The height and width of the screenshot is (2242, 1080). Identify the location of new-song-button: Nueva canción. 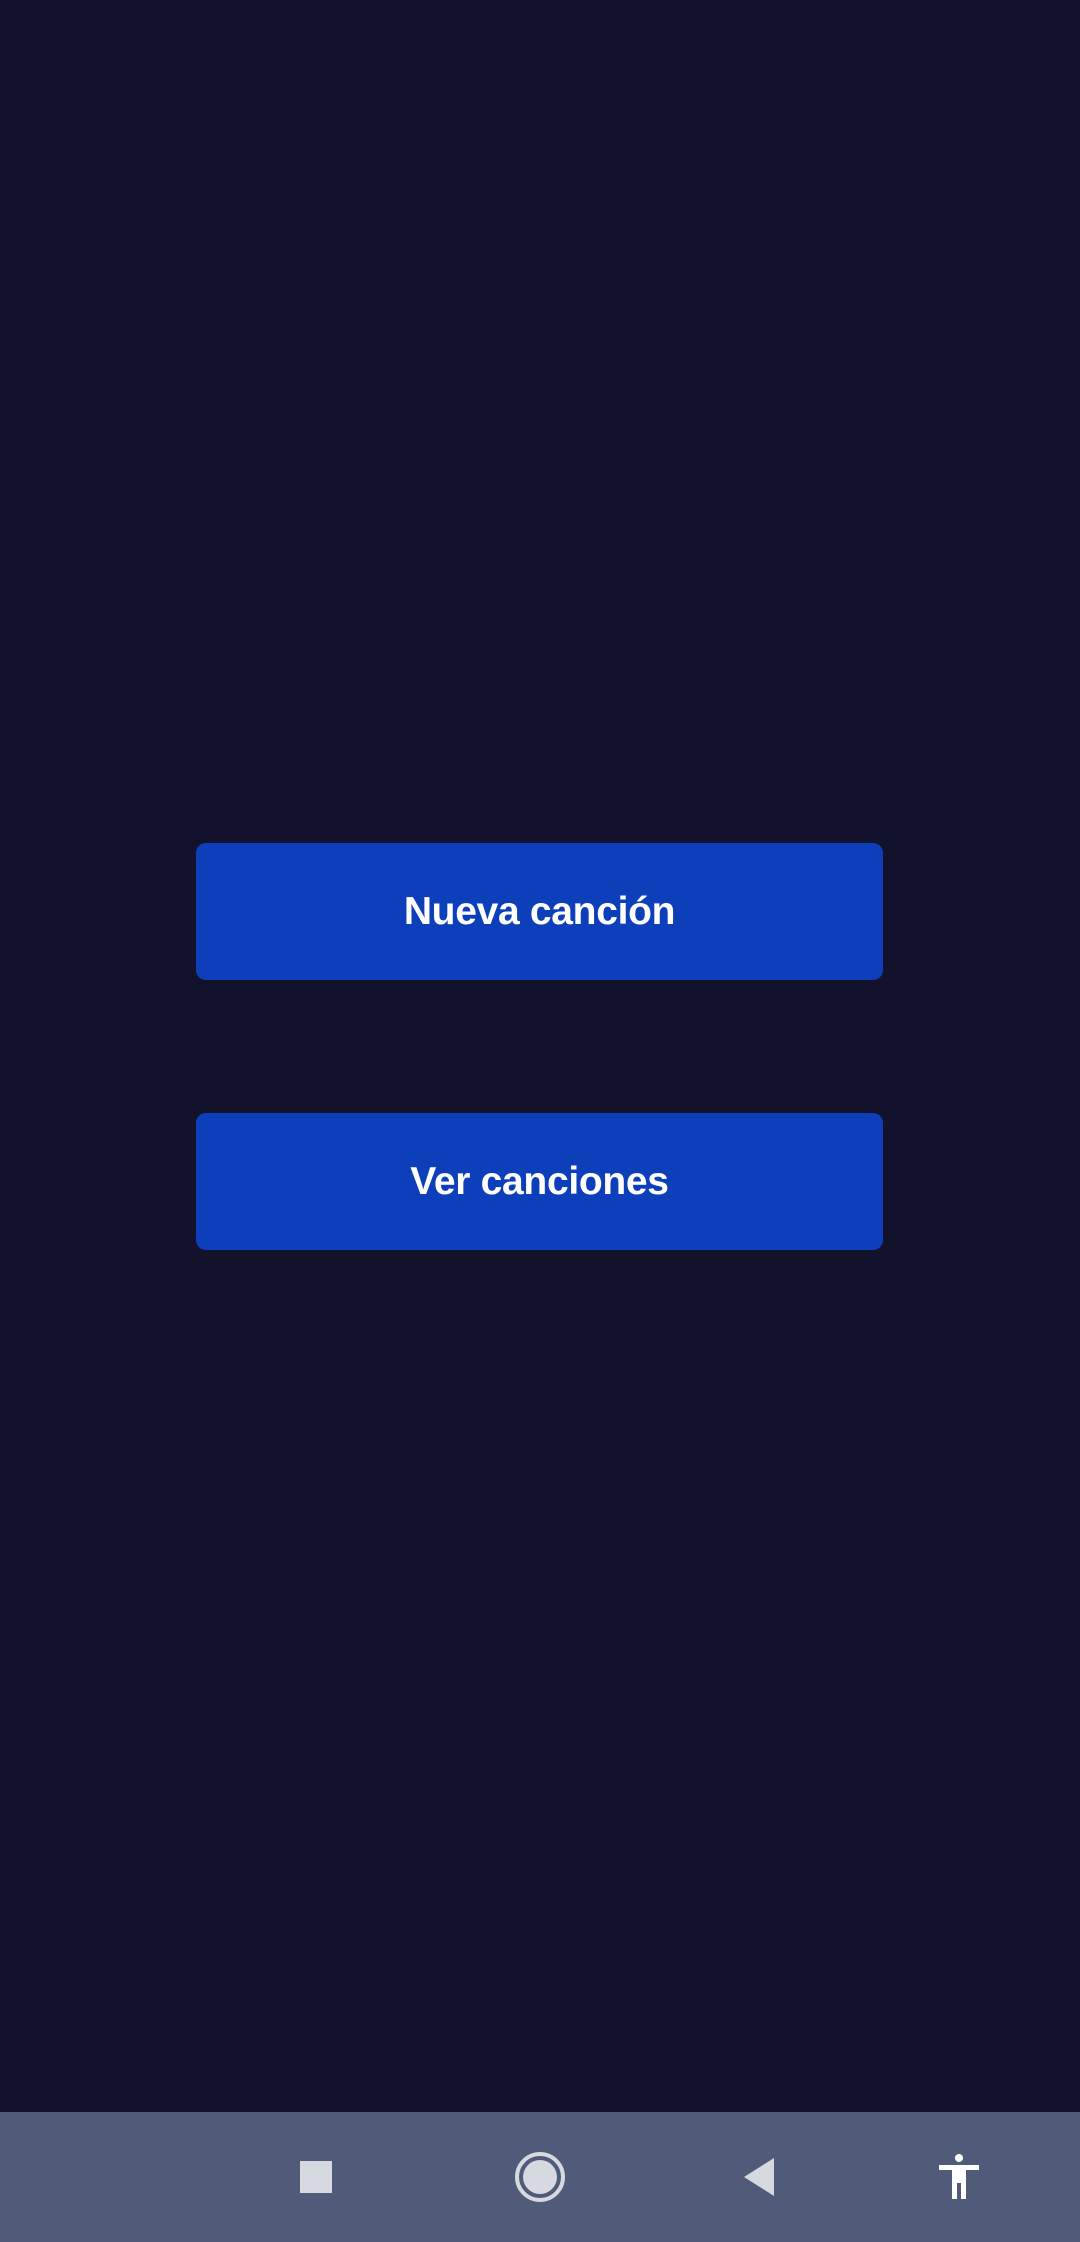
(539, 911).